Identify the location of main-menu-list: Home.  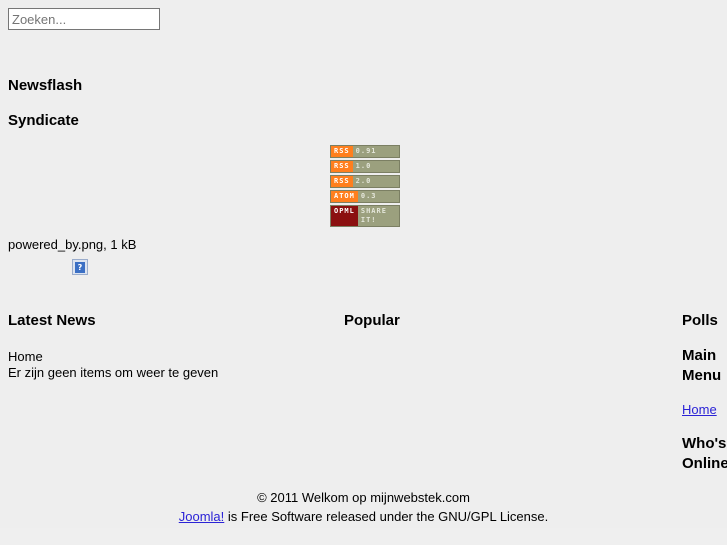
(699, 409).